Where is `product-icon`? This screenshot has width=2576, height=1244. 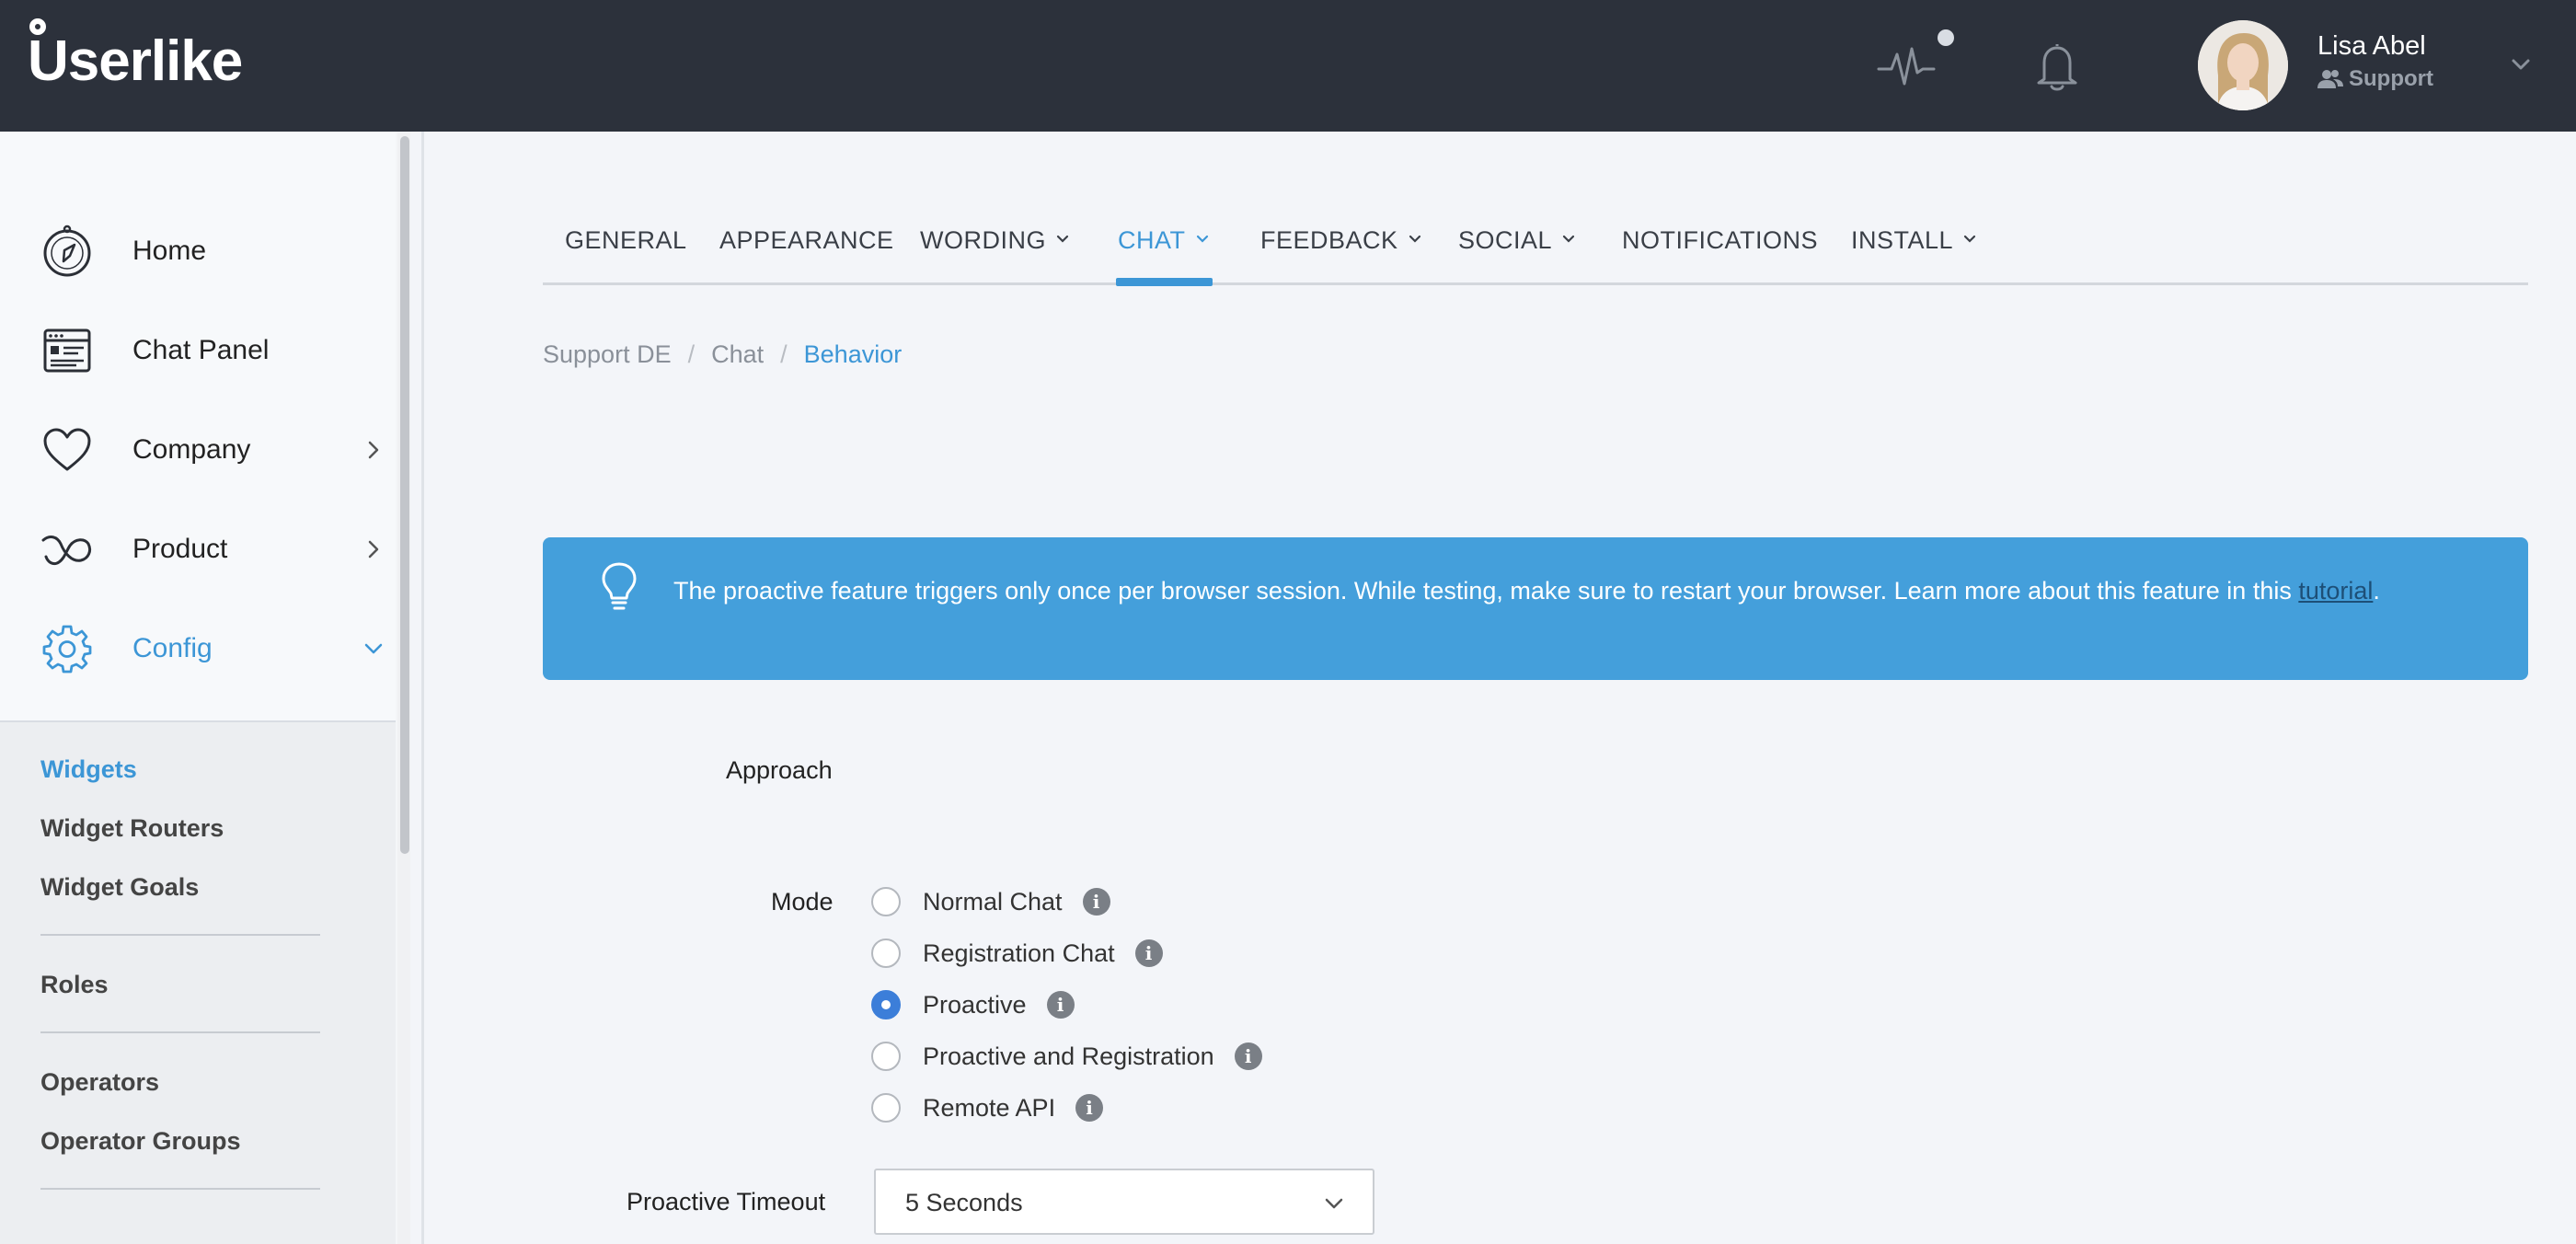 product-icon is located at coordinates (67, 550).